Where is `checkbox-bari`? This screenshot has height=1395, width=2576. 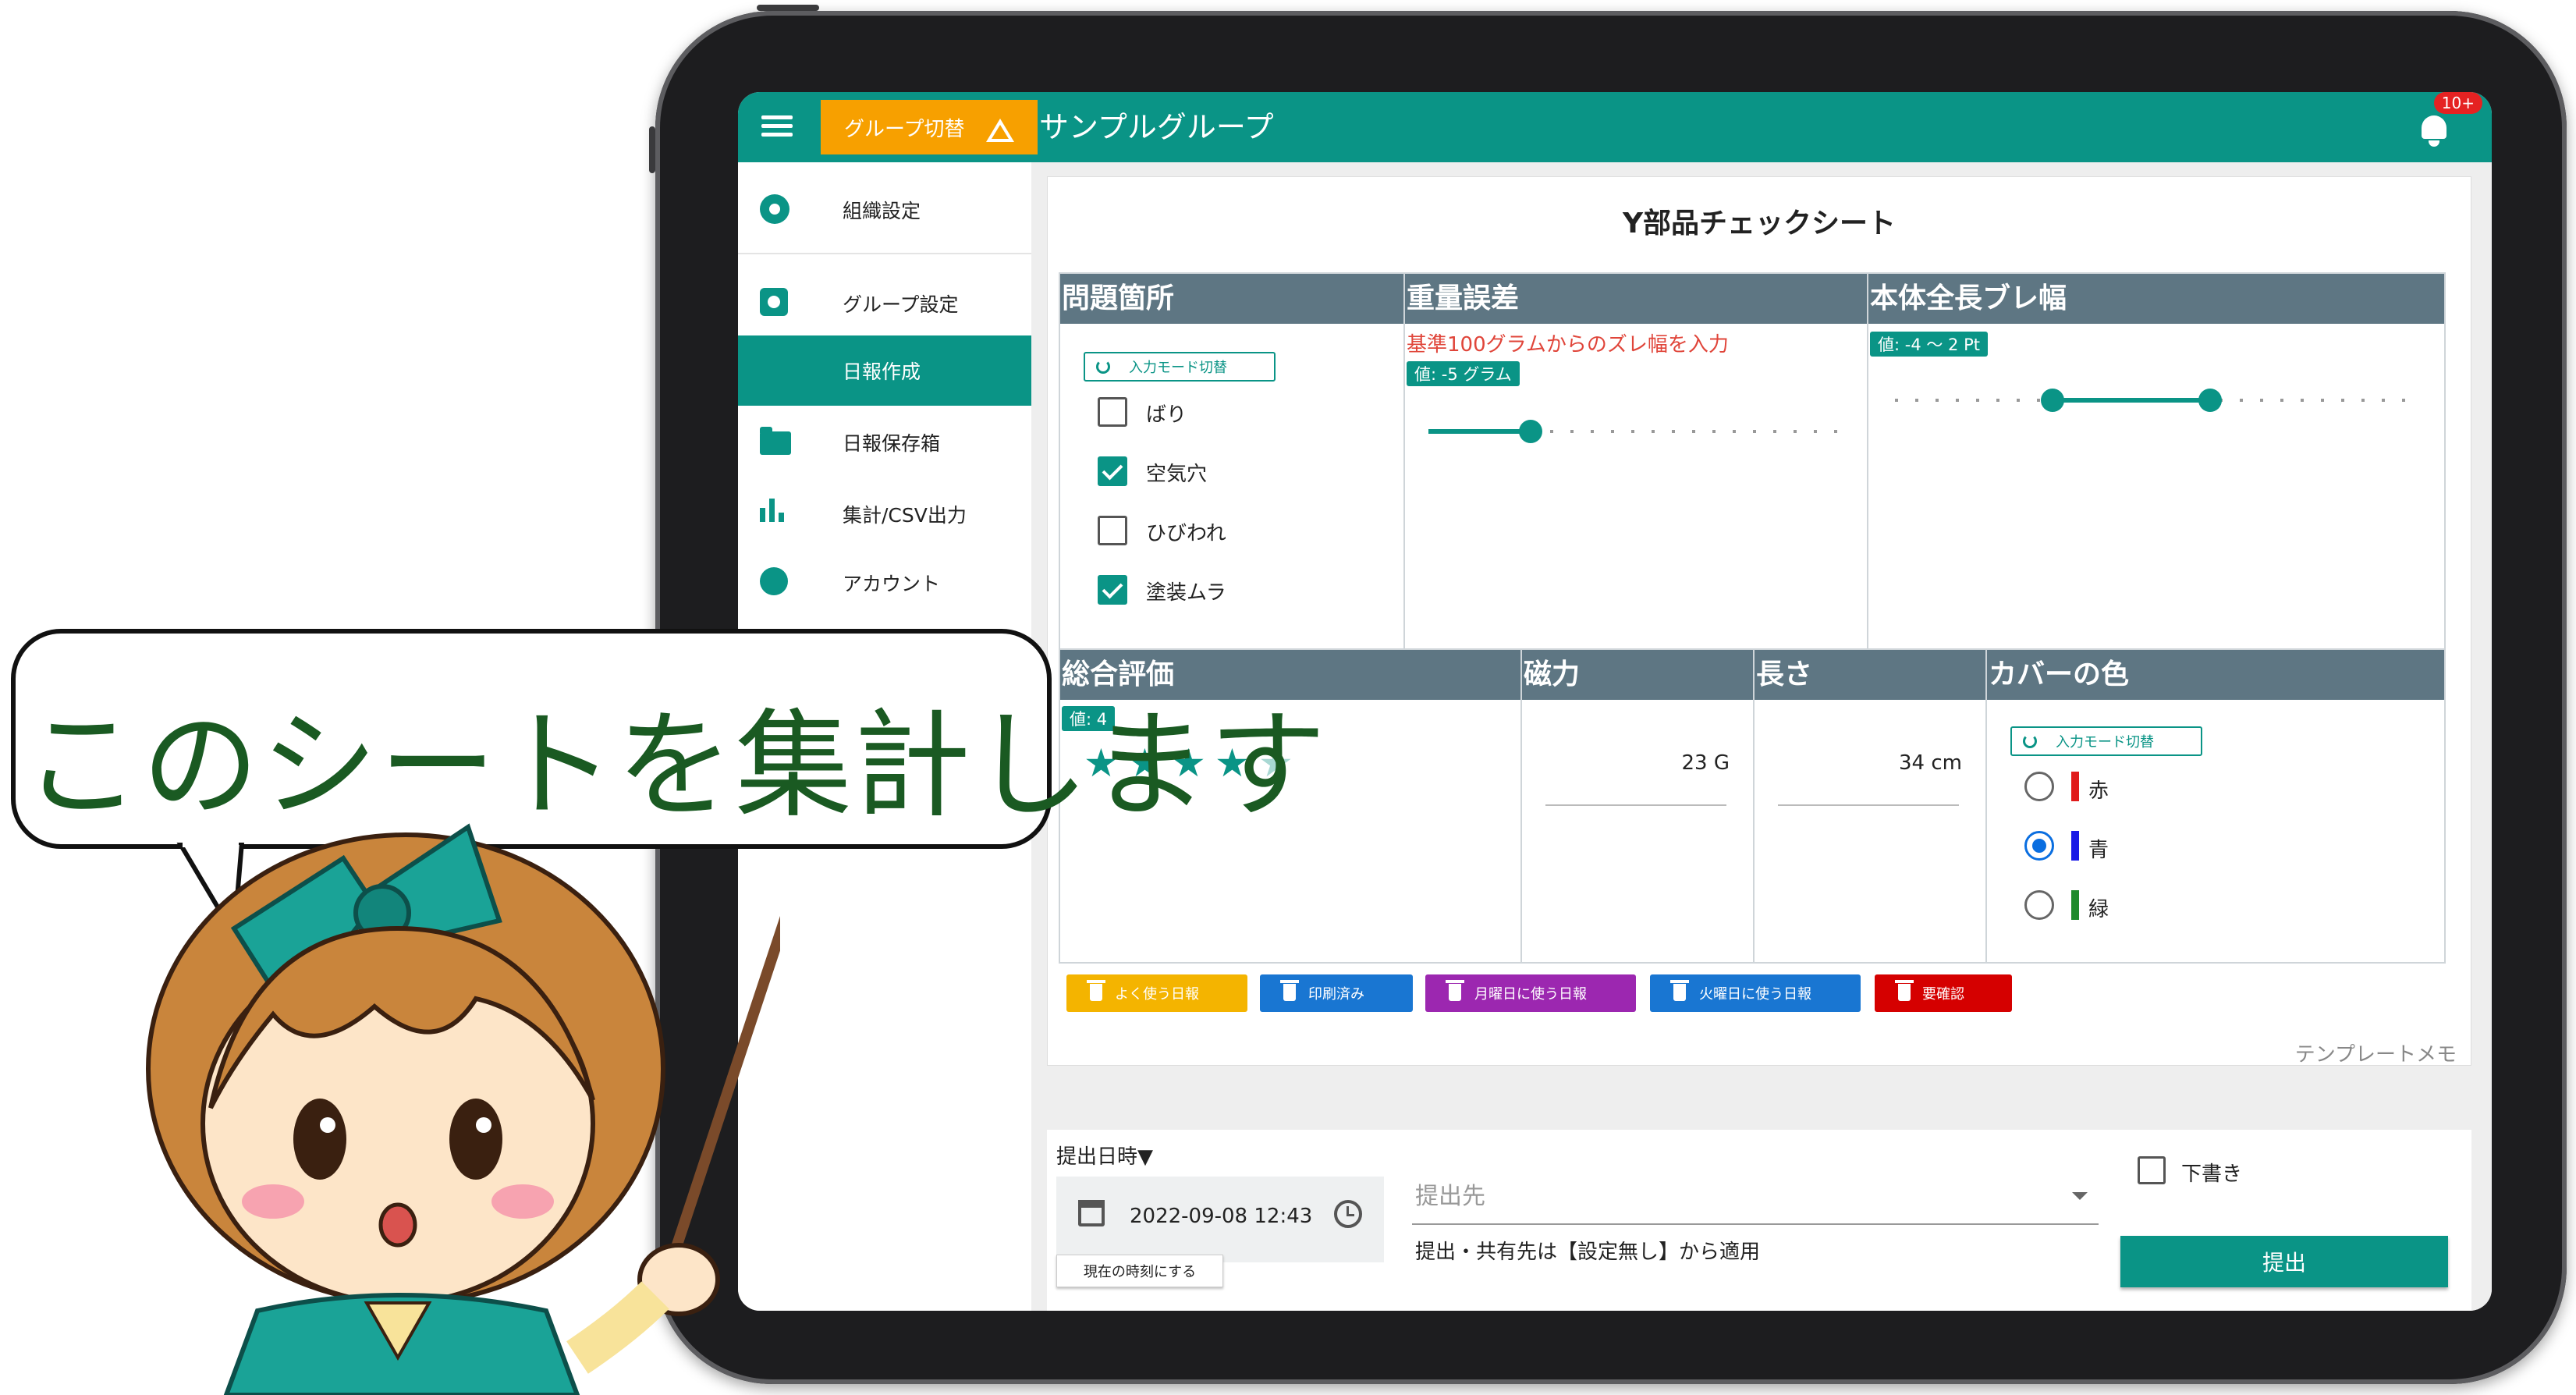 checkbox-bari is located at coordinates (1112, 412).